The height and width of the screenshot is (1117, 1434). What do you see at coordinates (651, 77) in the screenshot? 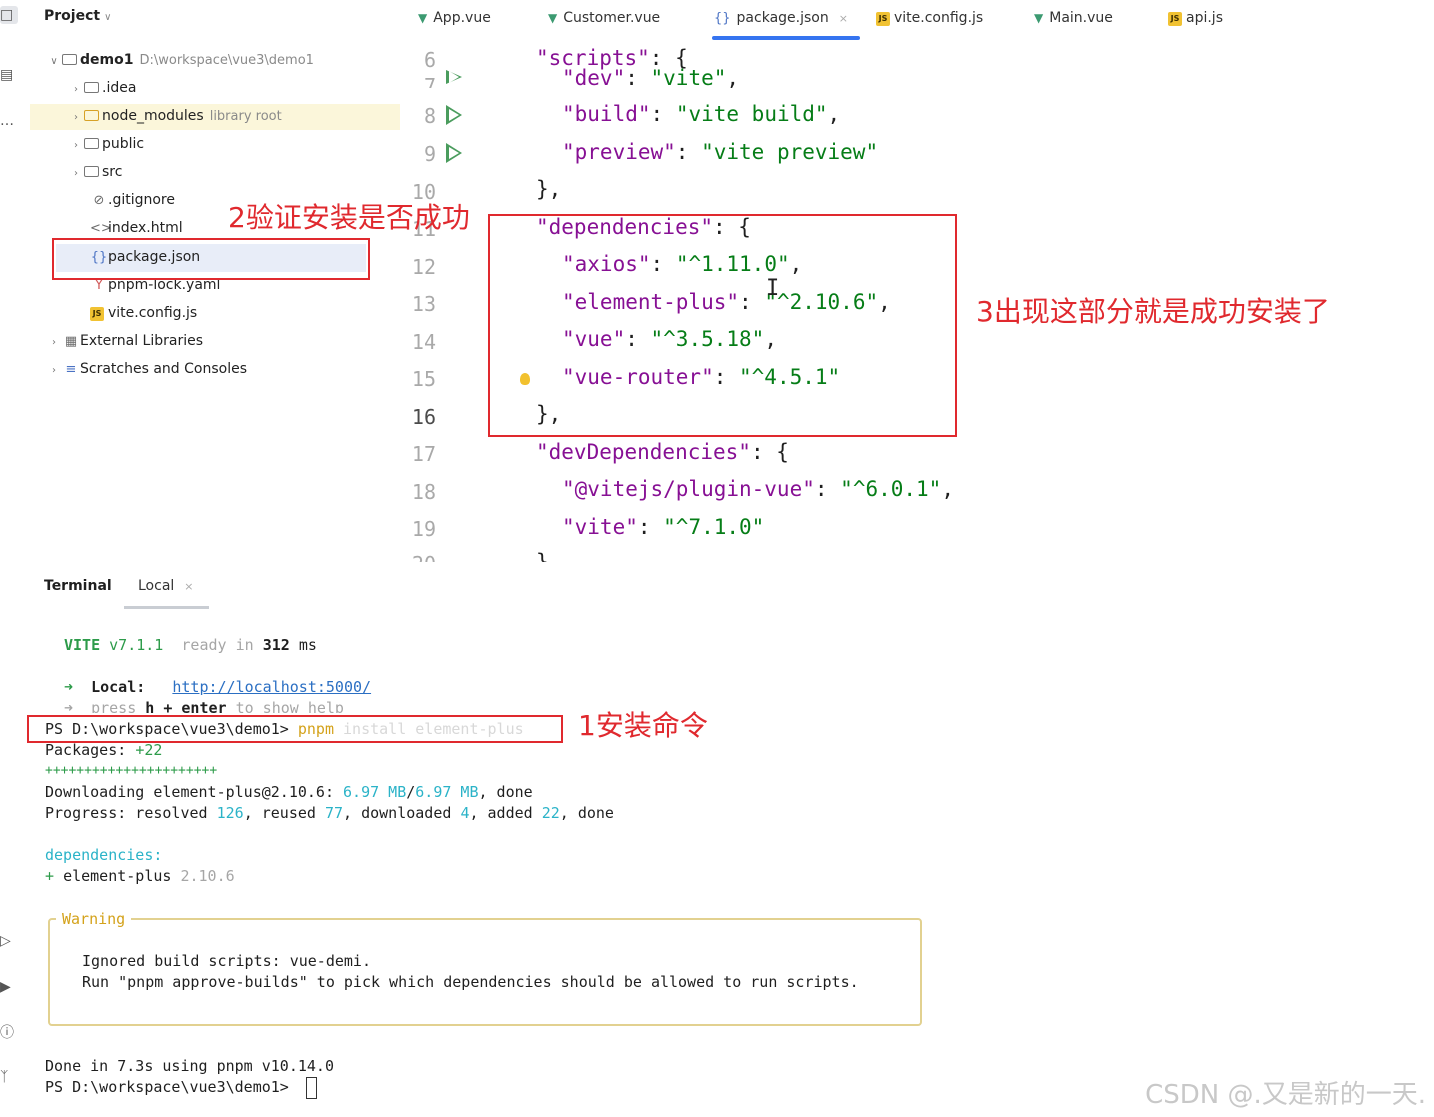
I see `code-line-7: "dev": "vite",` at bounding box center [651, 77].